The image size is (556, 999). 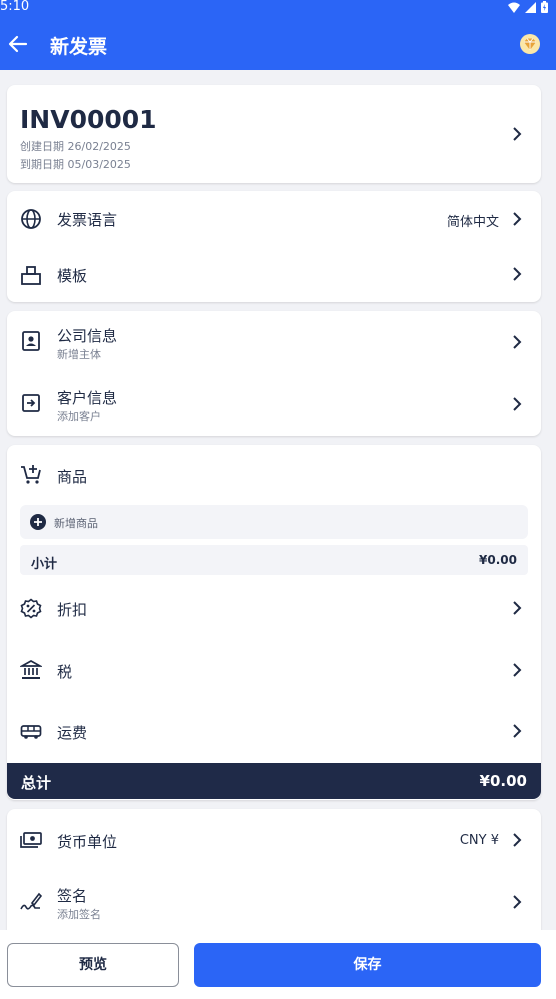 What do you see at coordinates (274, 134) in the screenshot?
I see `invoice-header-card: INV00001 创建日期 26/02/2025 到期日期 05/03/2025` at bounding box center [274, 134].